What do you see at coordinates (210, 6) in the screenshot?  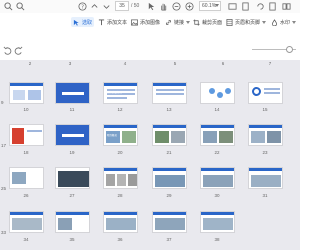 I see `zoom-select: 60.1%` at bounding box center [210, 6].